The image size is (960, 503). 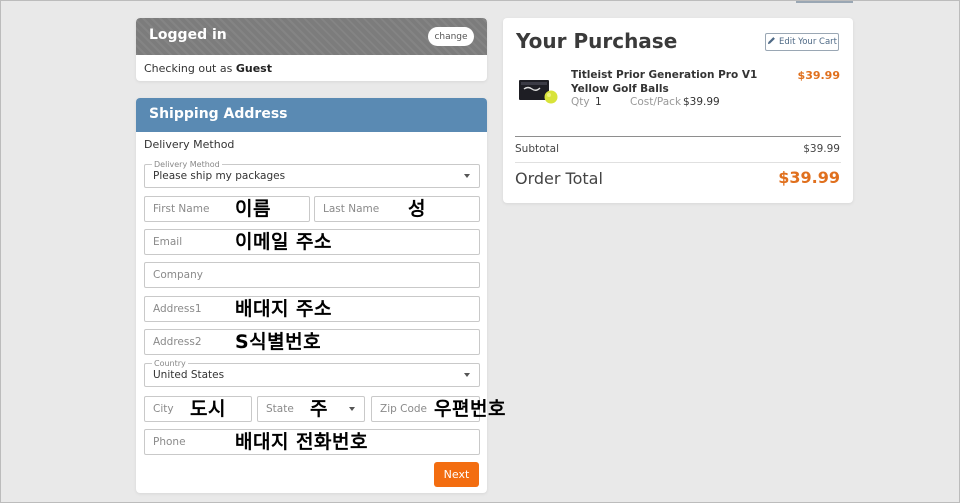 What do you see at coordinates (537, 149) in the screenshot?
I see `subtotal-label: Subtotal` at bounding box center [537, 149].